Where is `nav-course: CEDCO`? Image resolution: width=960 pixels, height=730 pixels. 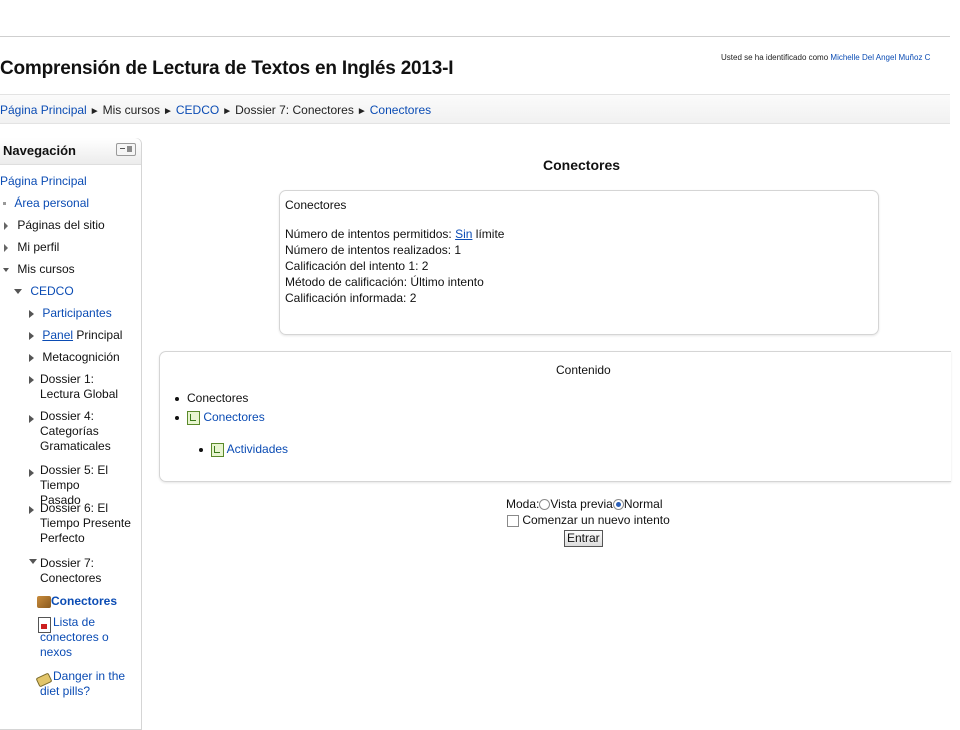 nav-course: CEDCO is located at coordinates (44, 291).